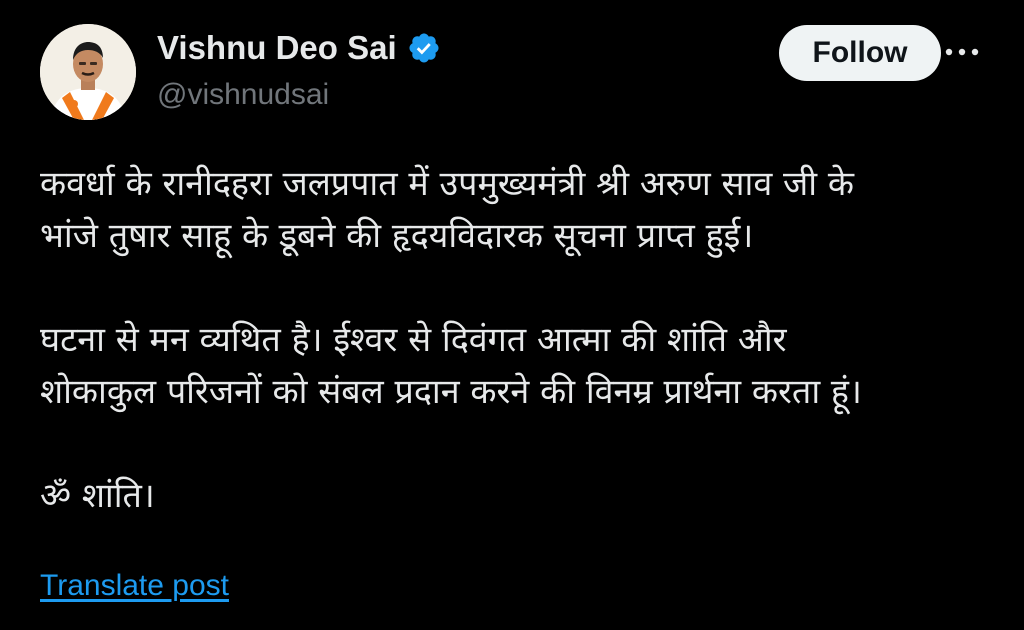 The height and width of the screenshot is (630, 1024). I want to click on more-options-icon, so click(962, 52).